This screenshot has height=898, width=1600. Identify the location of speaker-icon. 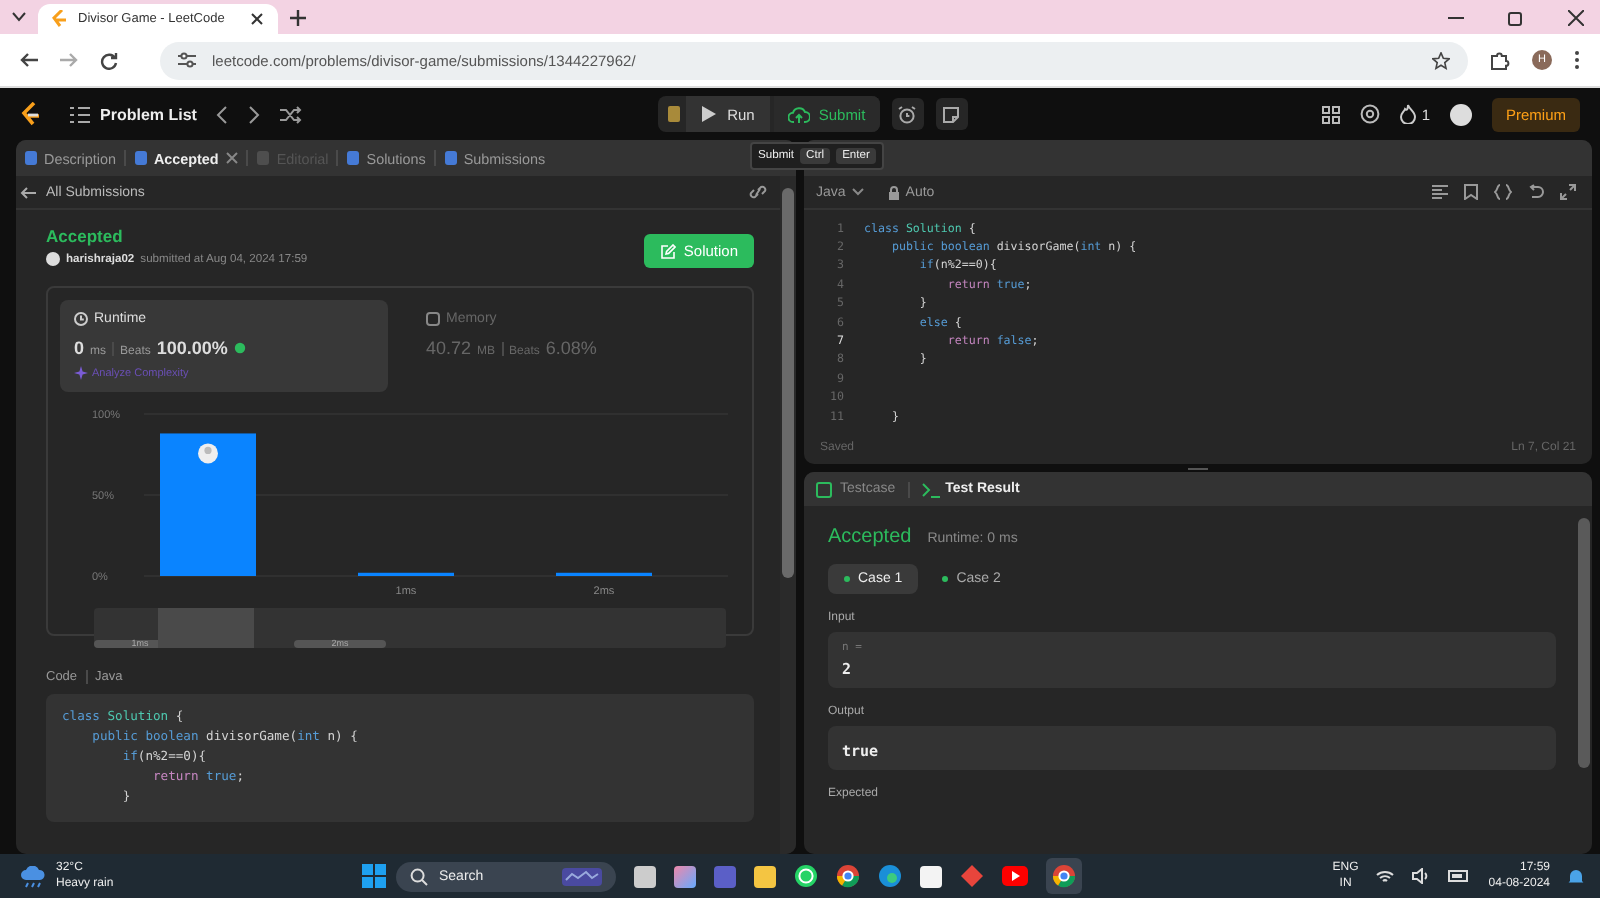
(1421, 876).